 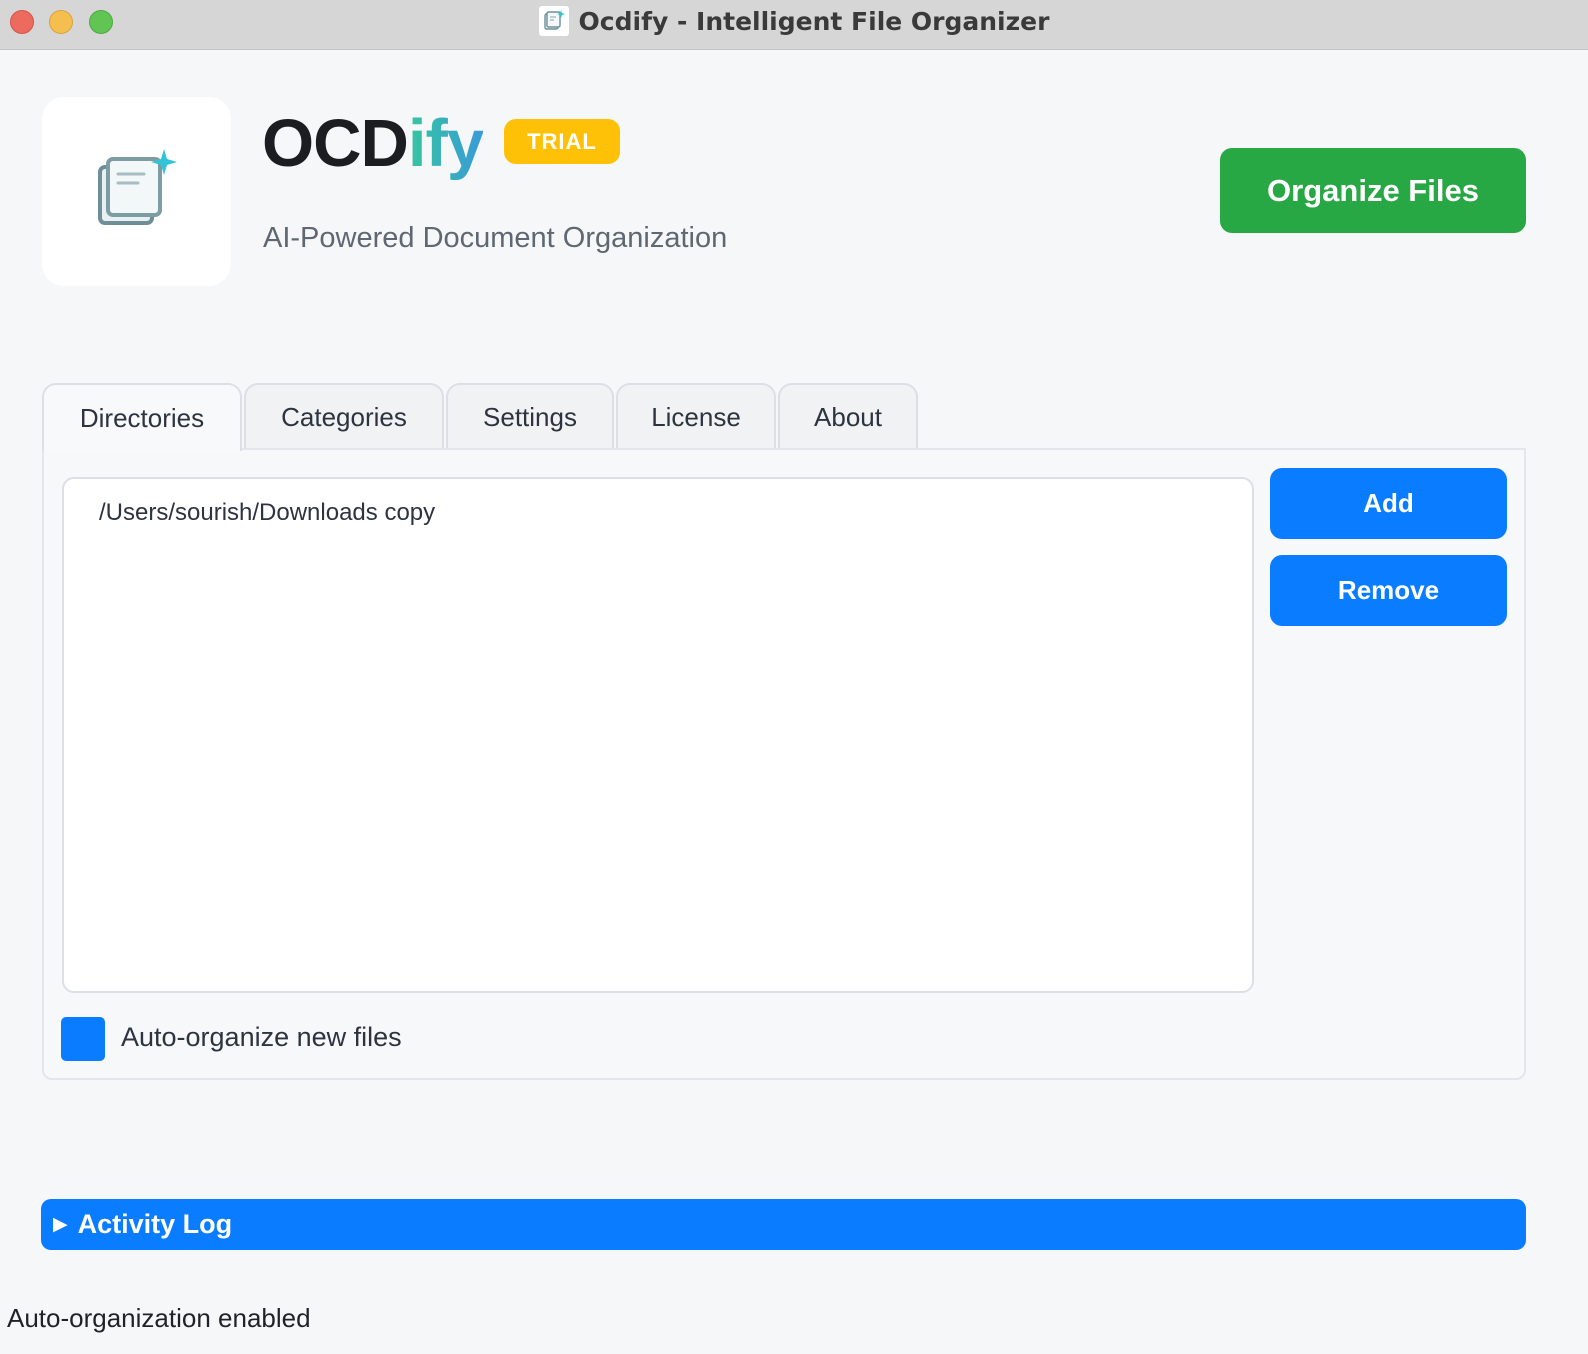 I want to click on list-item: /Users/sourish/Downloads copy, so click(x=267, y=513).